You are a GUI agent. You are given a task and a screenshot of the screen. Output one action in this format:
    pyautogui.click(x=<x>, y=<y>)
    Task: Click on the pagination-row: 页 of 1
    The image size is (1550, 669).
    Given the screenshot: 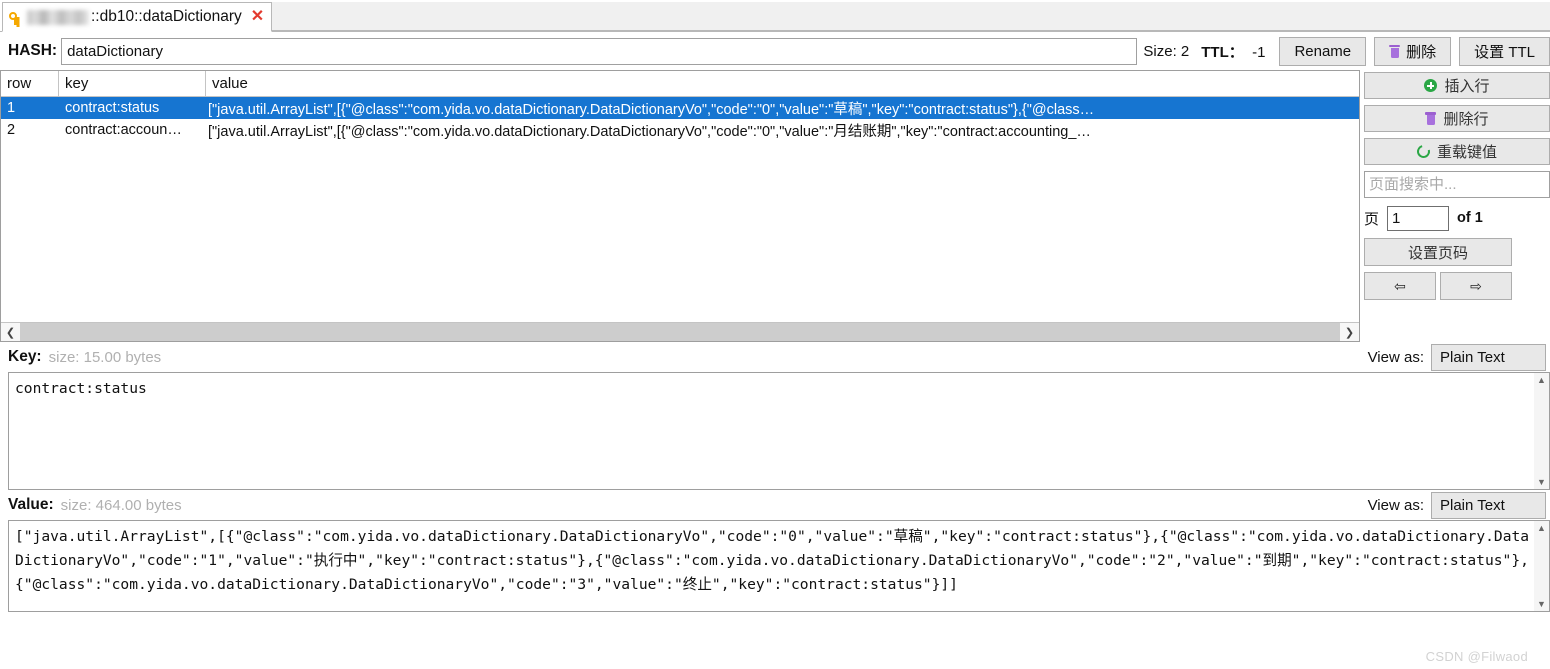 What is the action you would take?
    pyautogui.click(x=1457, y=218)
    